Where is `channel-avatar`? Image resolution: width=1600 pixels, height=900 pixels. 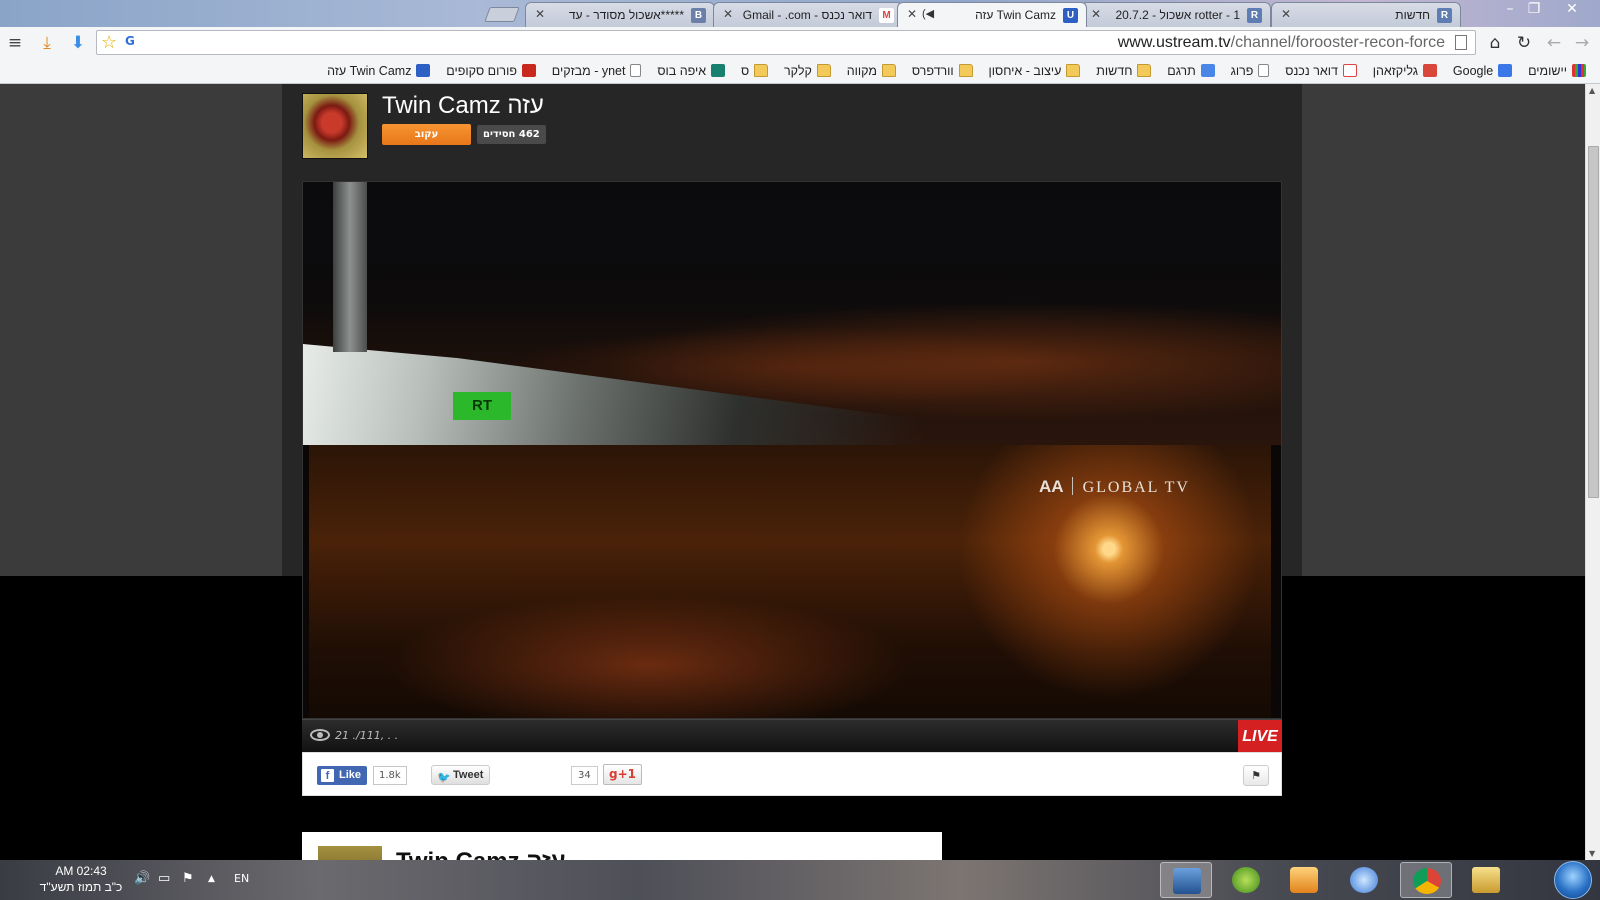
channel-avatar is located at coordinates (335, 126).